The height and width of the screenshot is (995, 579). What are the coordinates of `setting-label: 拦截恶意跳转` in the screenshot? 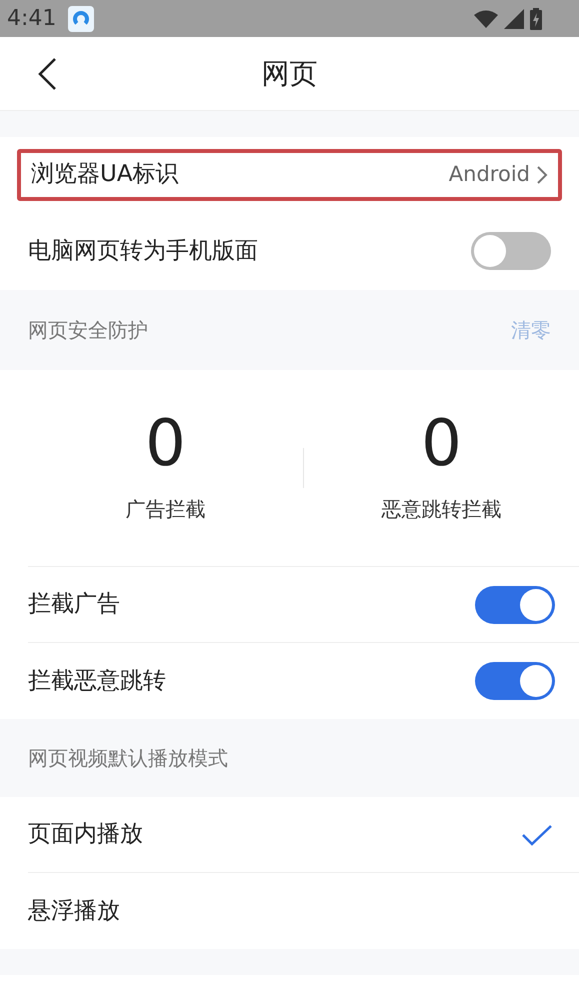 It's located at (97, 681).